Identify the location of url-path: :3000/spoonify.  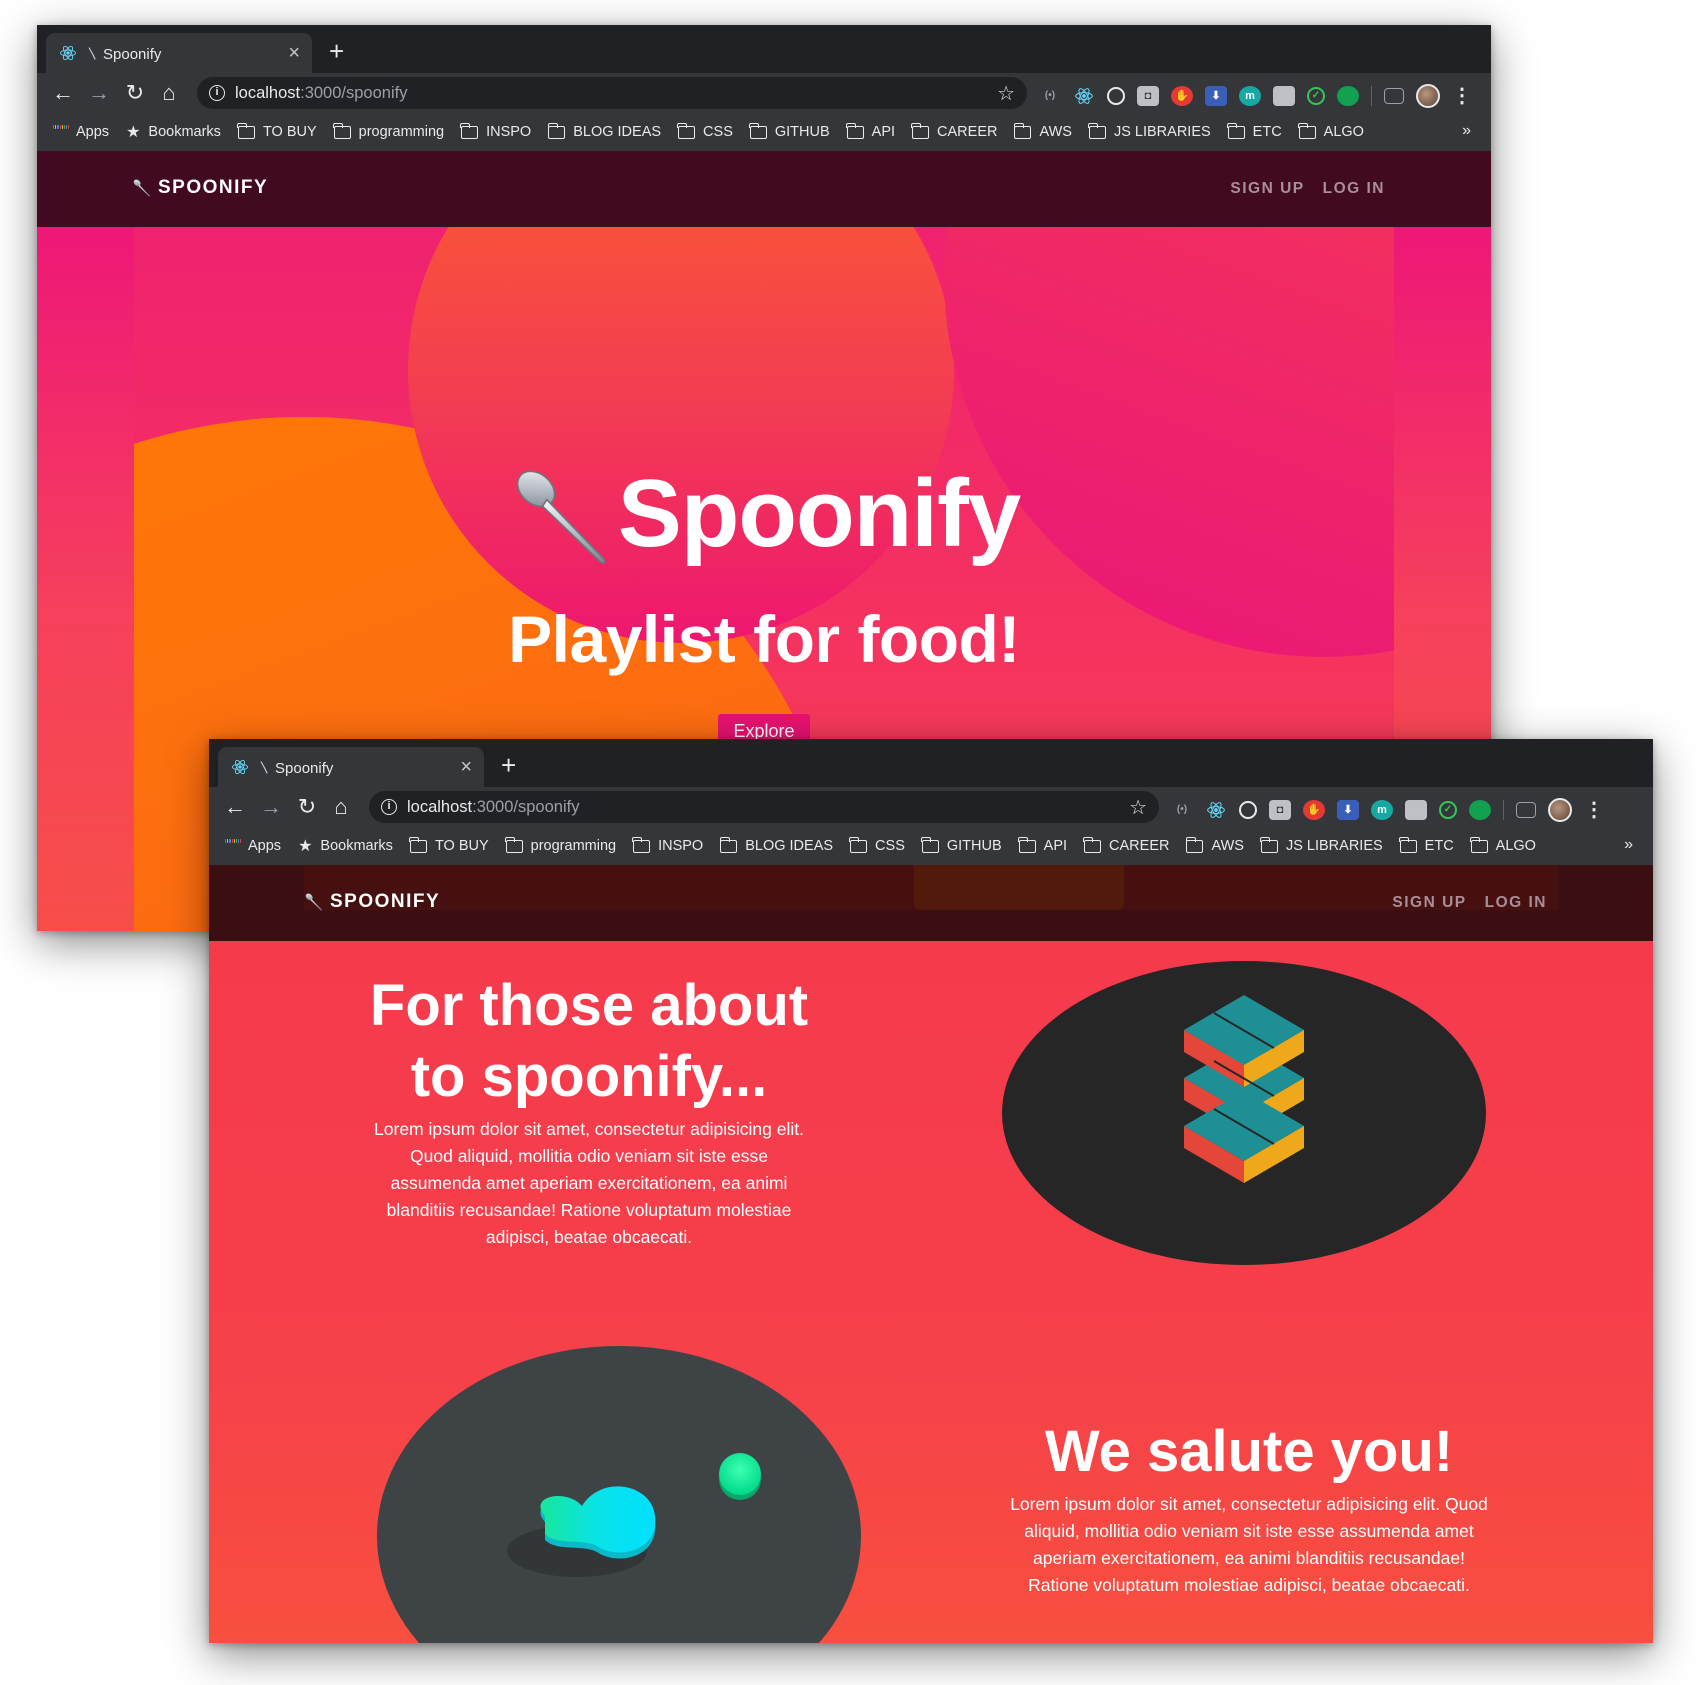
(526, 806).